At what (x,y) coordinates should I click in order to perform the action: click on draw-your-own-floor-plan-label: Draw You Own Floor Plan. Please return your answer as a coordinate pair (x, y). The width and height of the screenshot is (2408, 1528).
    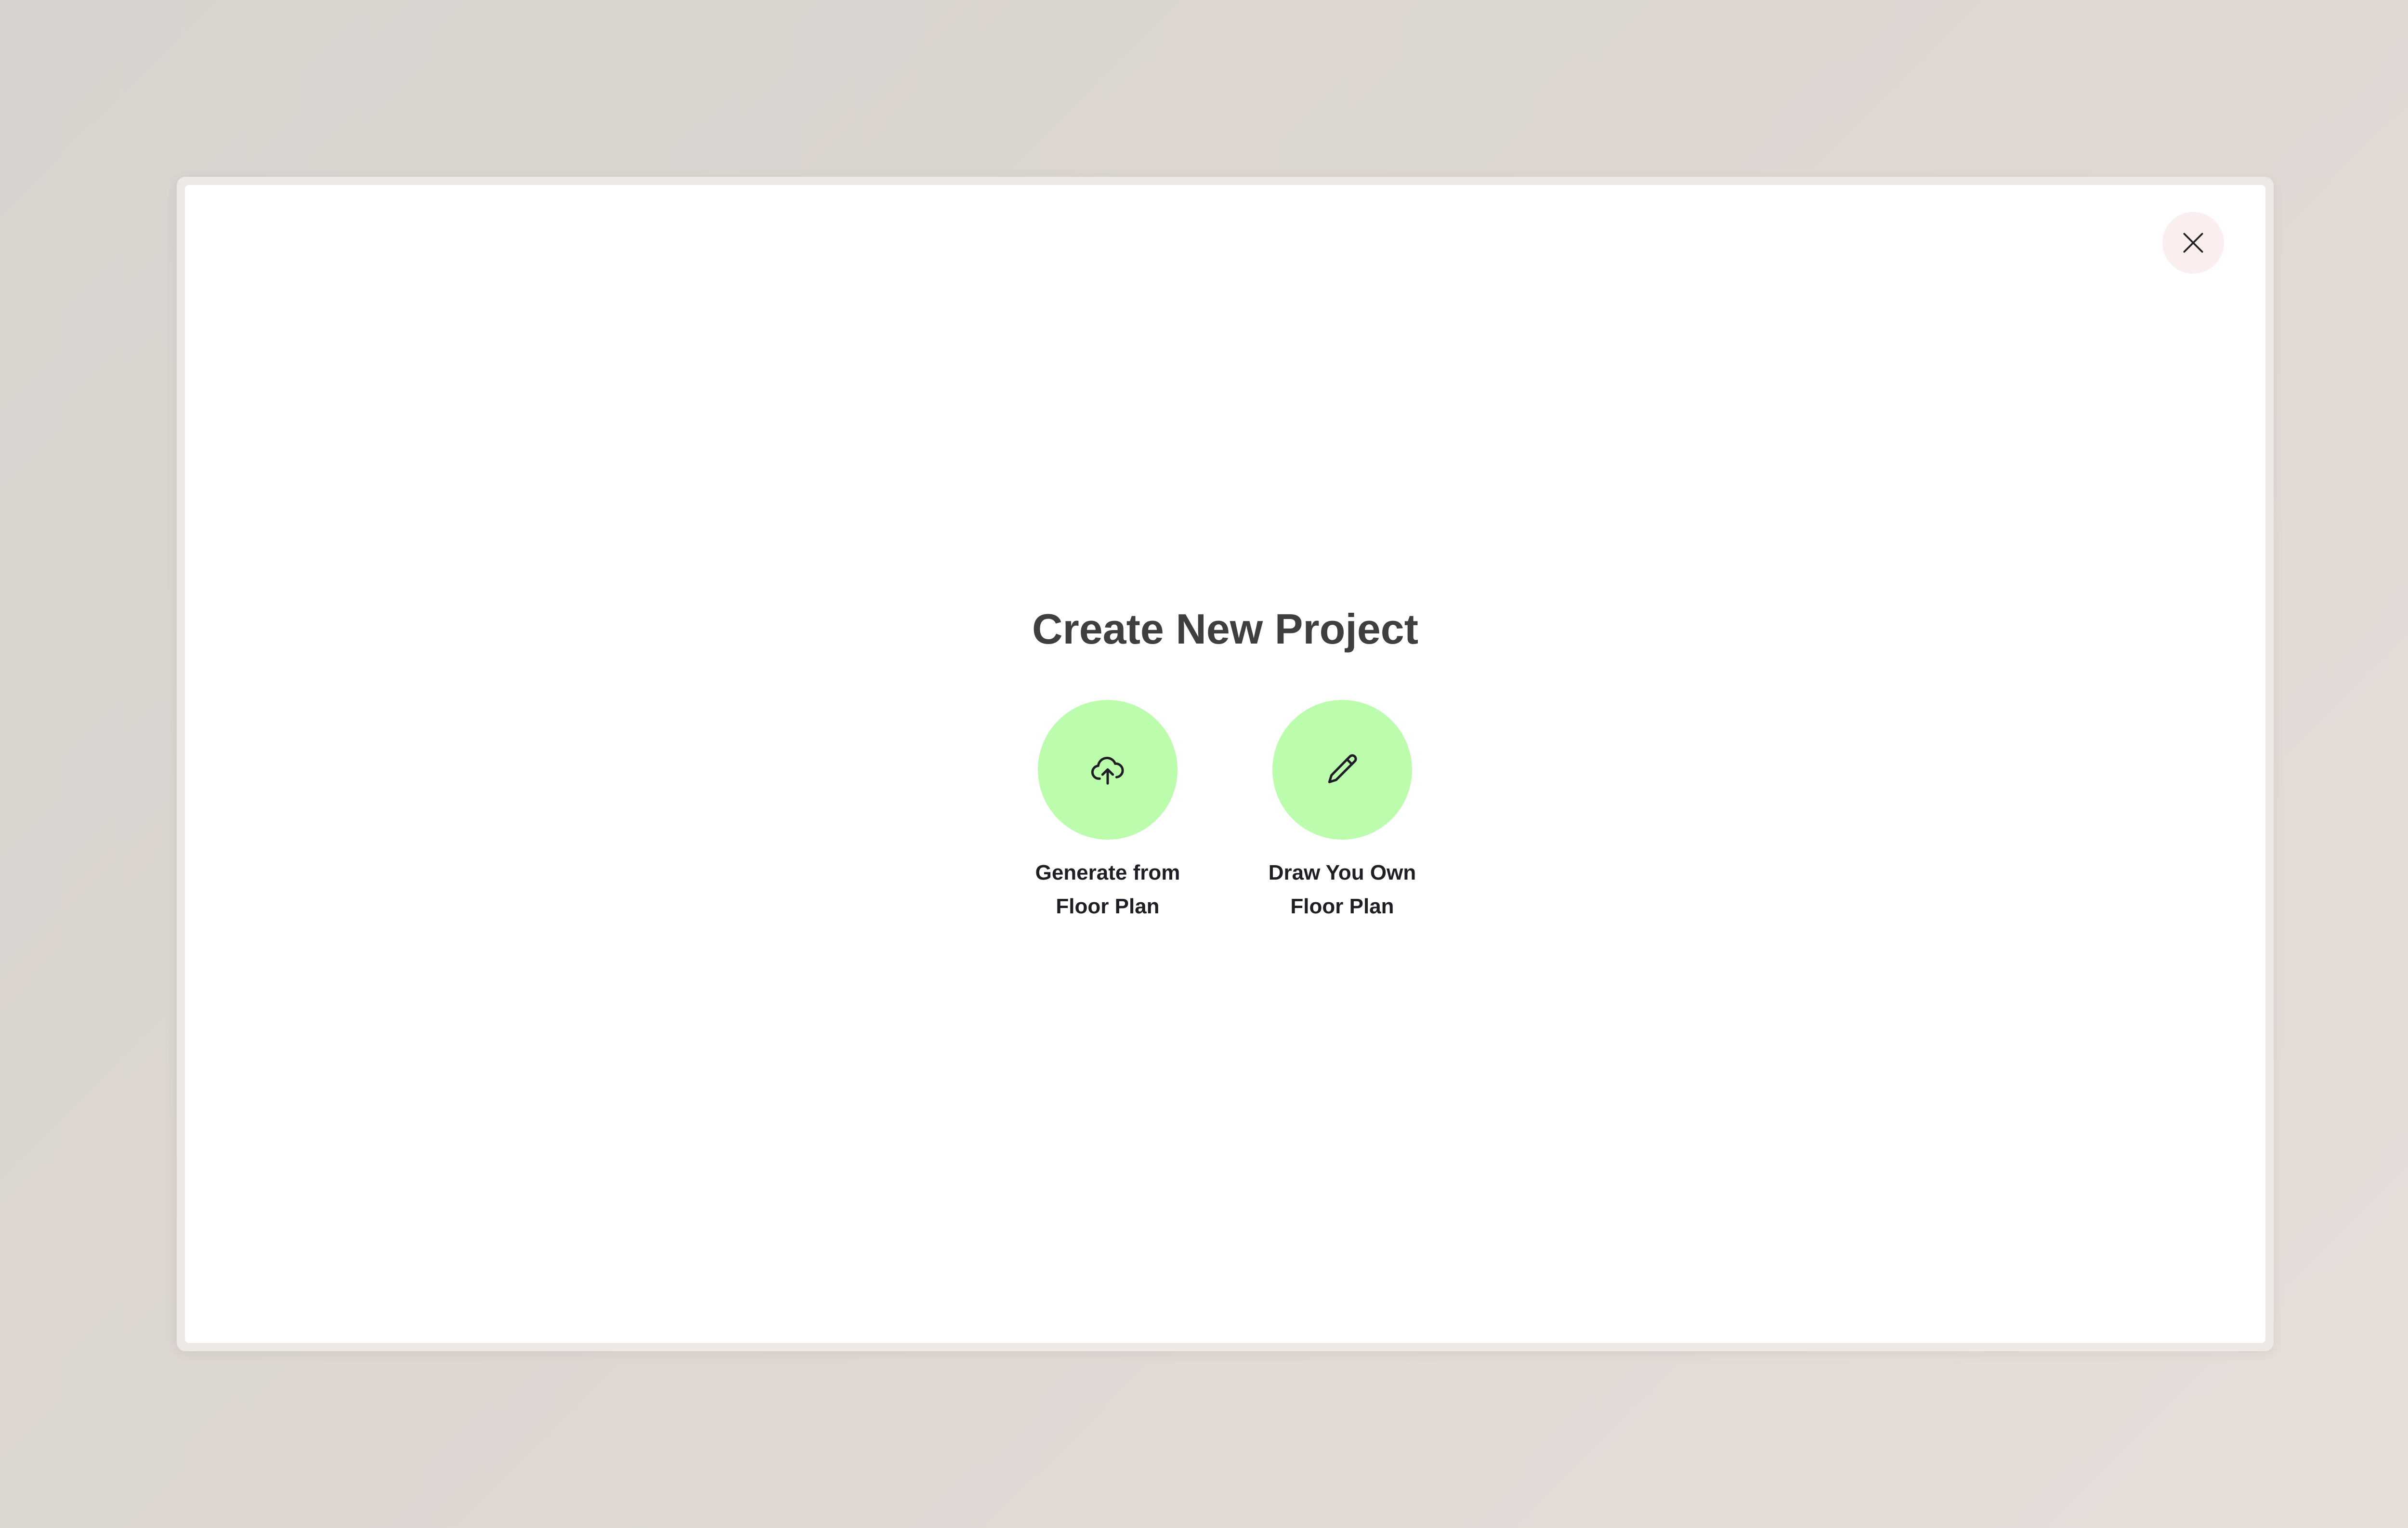
    Looking at the image, I should click on (1342, 889).